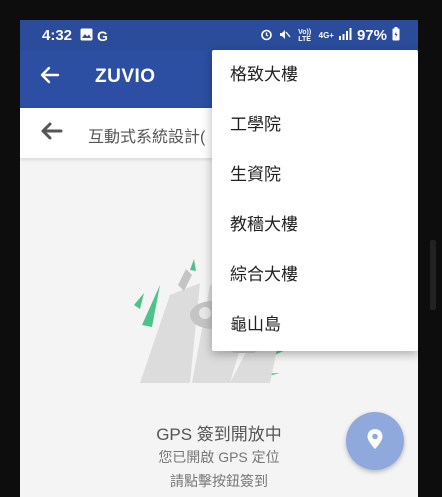 The height and width of the screenshot is (497, 442). I want to click on check-in-location-button, so click(375, 441).